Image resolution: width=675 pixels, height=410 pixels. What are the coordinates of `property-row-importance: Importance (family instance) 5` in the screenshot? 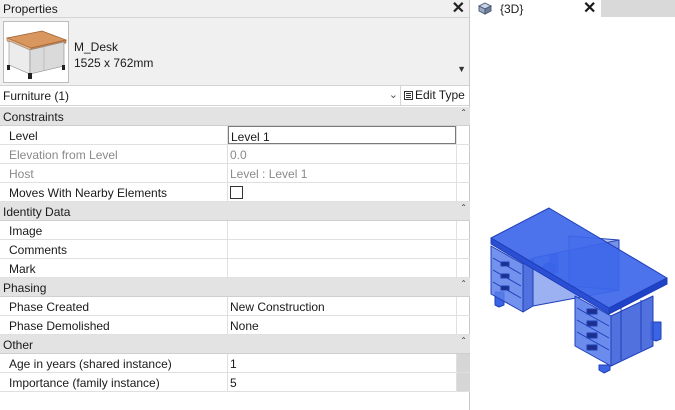 It's located at (235, 382).